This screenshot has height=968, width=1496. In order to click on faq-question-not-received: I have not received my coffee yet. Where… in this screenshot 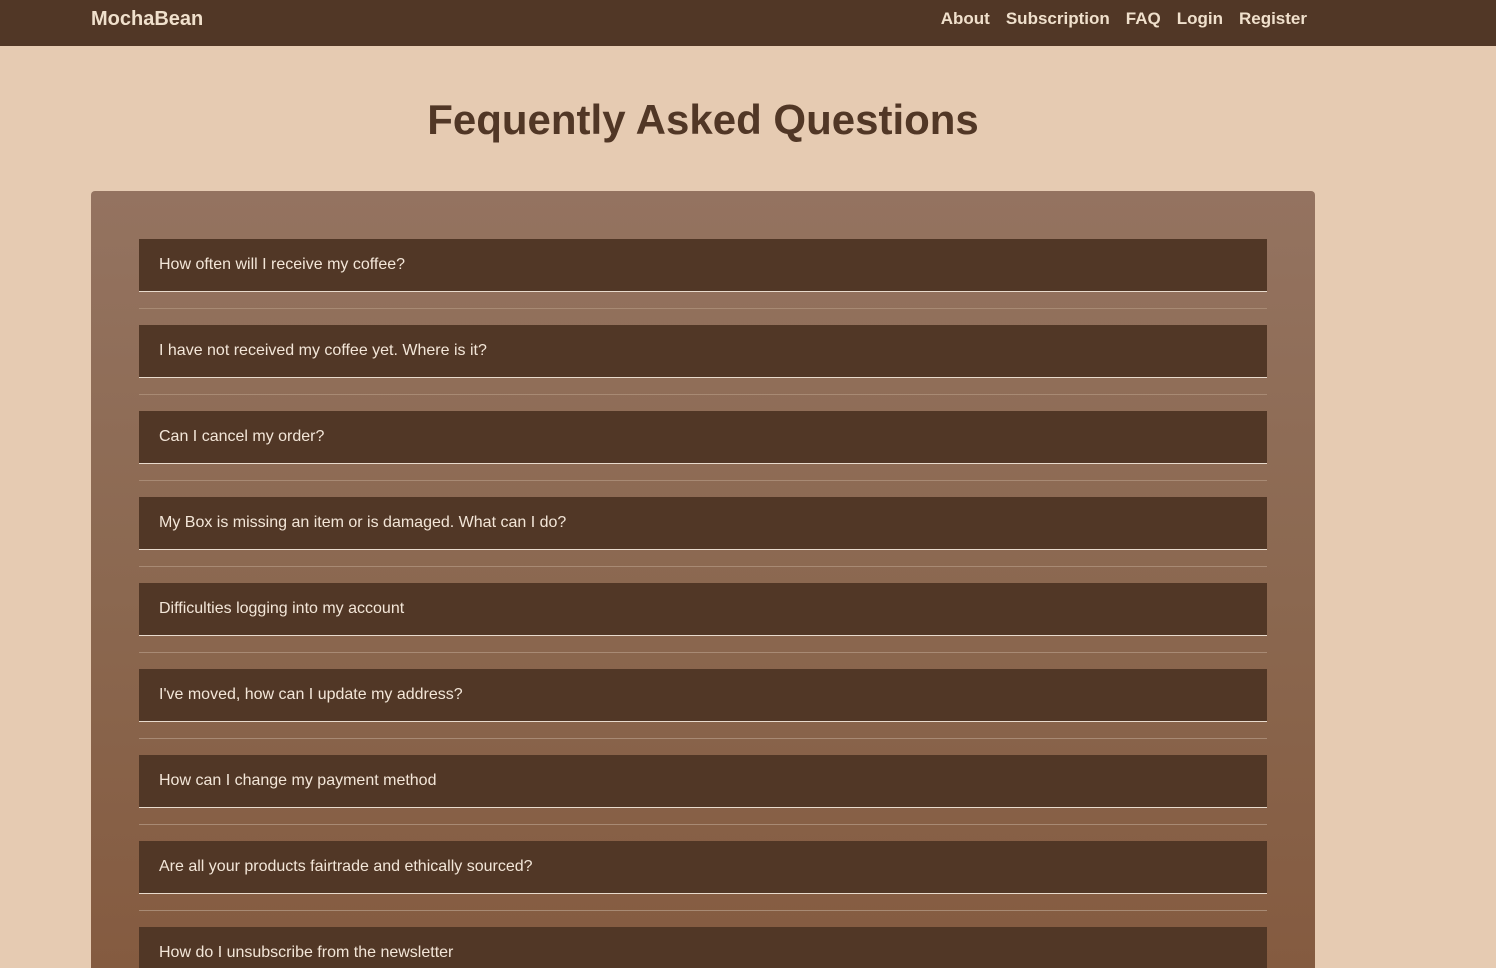, I will do `click(703, 351)`.